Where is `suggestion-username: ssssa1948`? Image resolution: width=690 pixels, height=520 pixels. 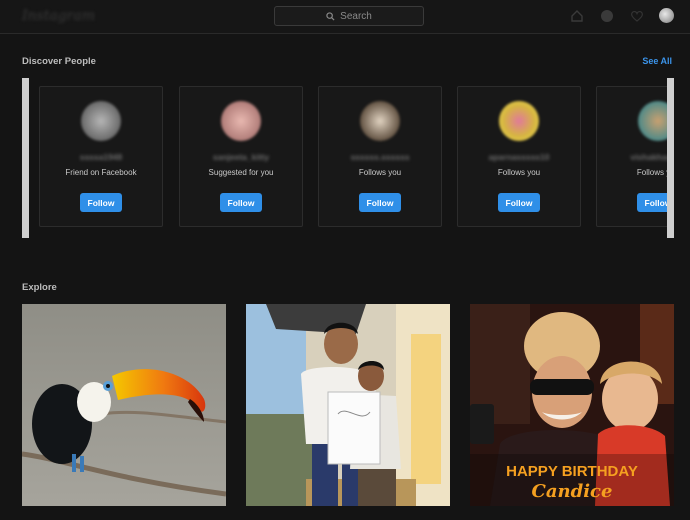 suggestion-username: ssssa1948 is located at coordinates (101, 157).